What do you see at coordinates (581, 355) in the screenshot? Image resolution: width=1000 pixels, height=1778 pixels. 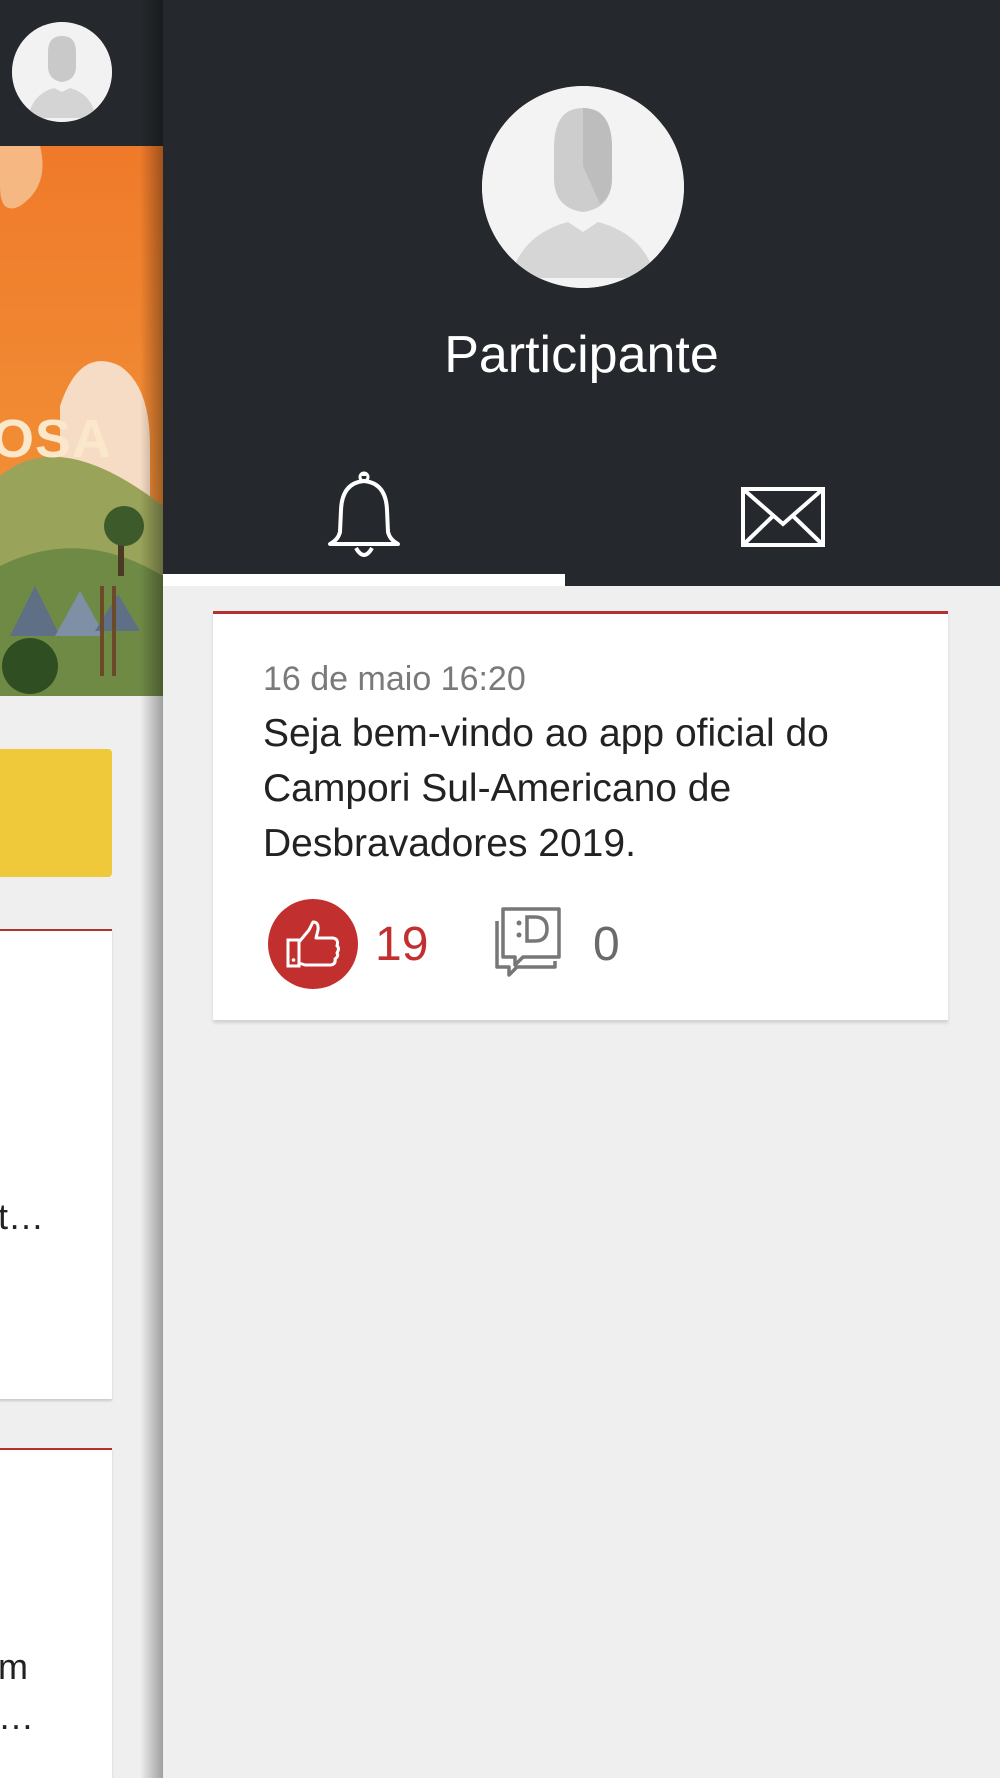 I see `profile-name: Participante` at bounding box center [581, 355].